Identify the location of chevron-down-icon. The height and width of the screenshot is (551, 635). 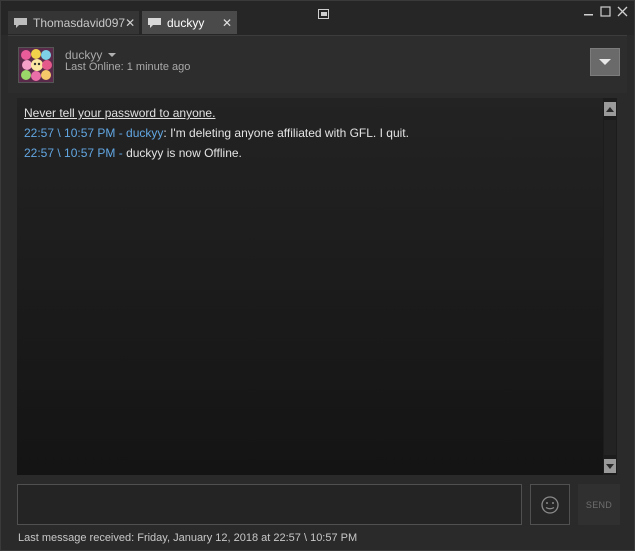
(605, 62).